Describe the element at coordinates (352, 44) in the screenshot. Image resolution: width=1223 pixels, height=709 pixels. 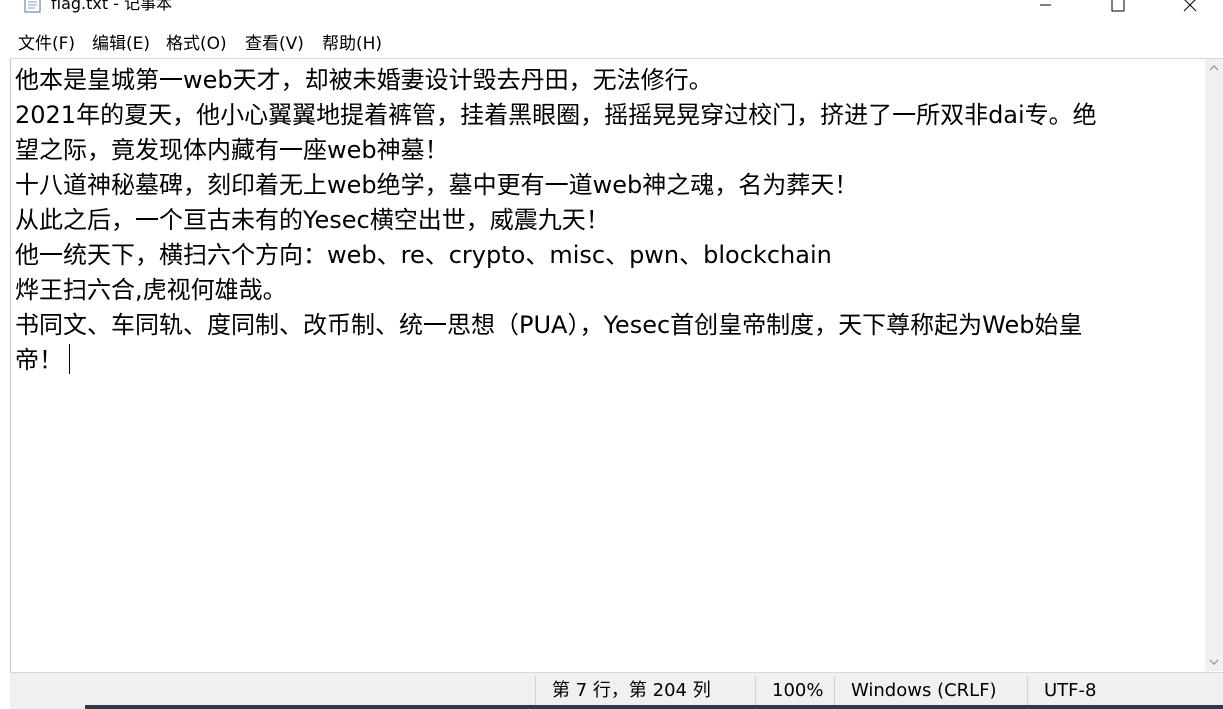
I see `menu-help: 帮助(H)` at that location.